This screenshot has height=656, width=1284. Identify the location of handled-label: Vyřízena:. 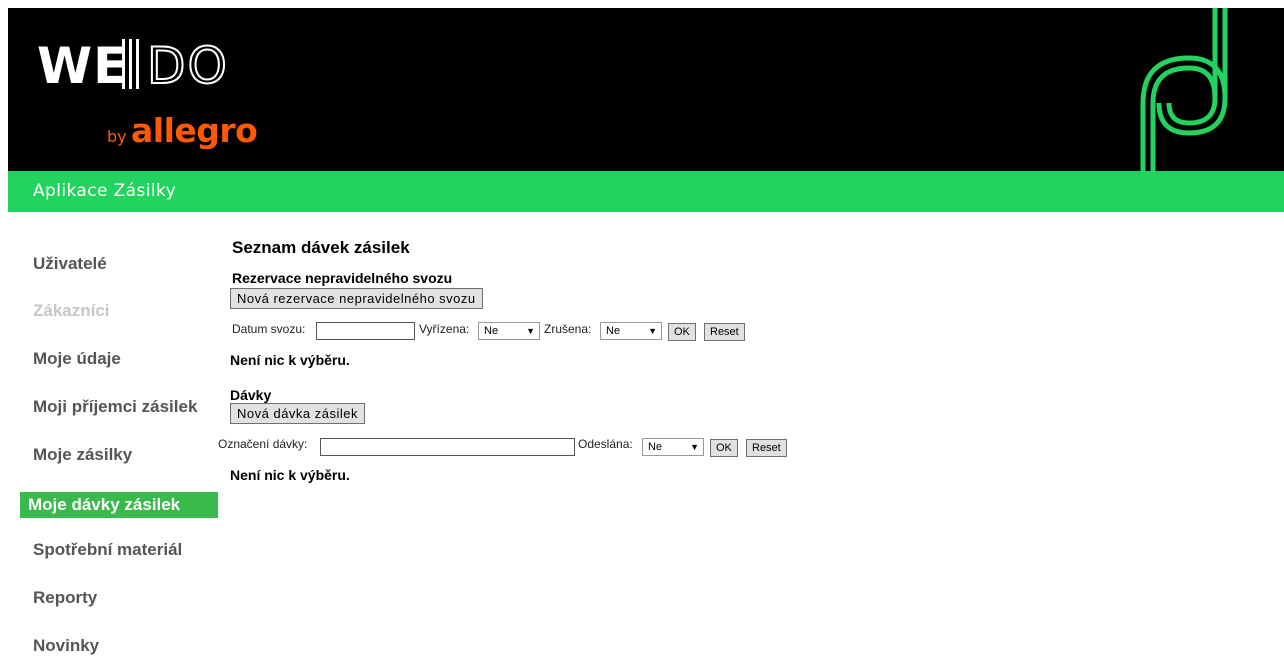
(444, 329).